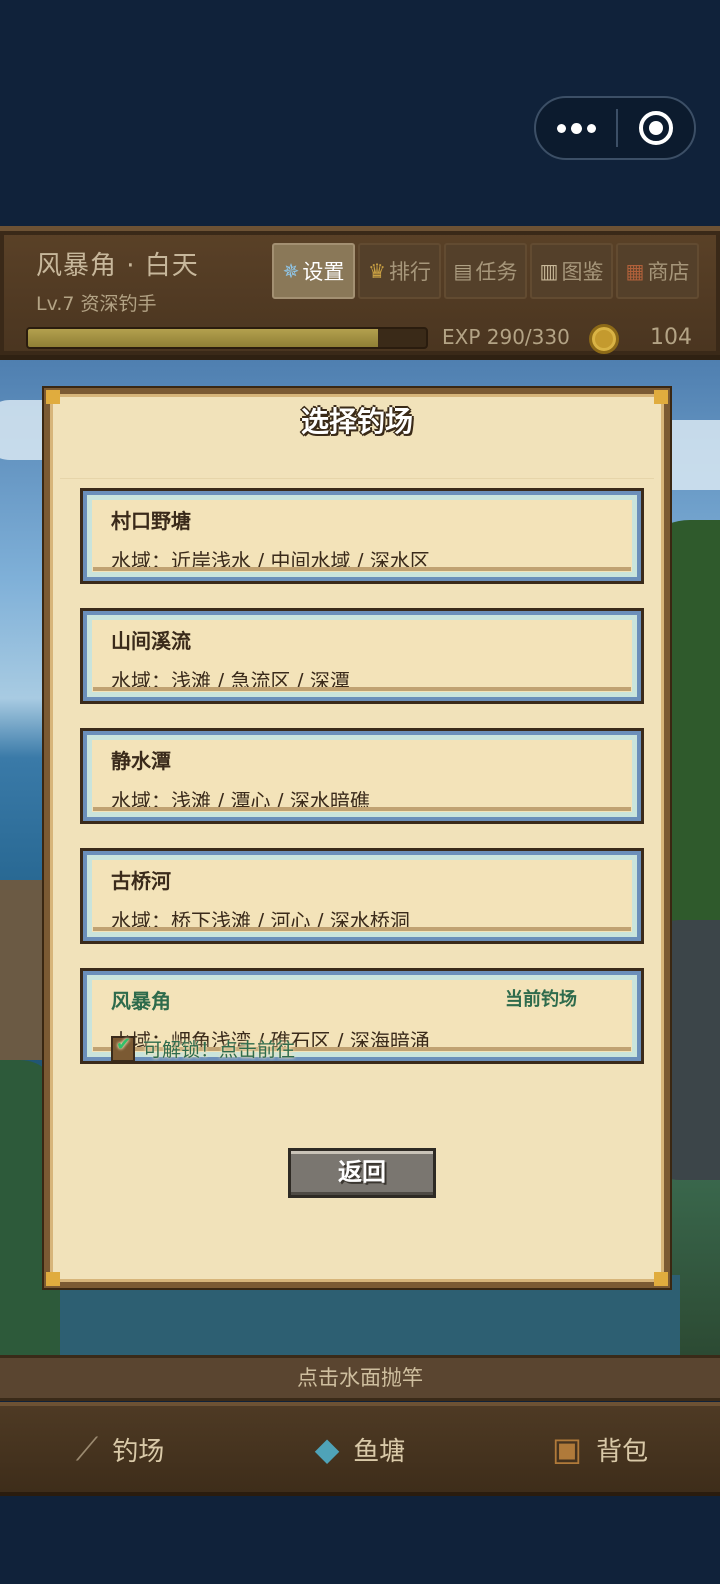  I want to click on exp-progress-bar, so click(227, 338).